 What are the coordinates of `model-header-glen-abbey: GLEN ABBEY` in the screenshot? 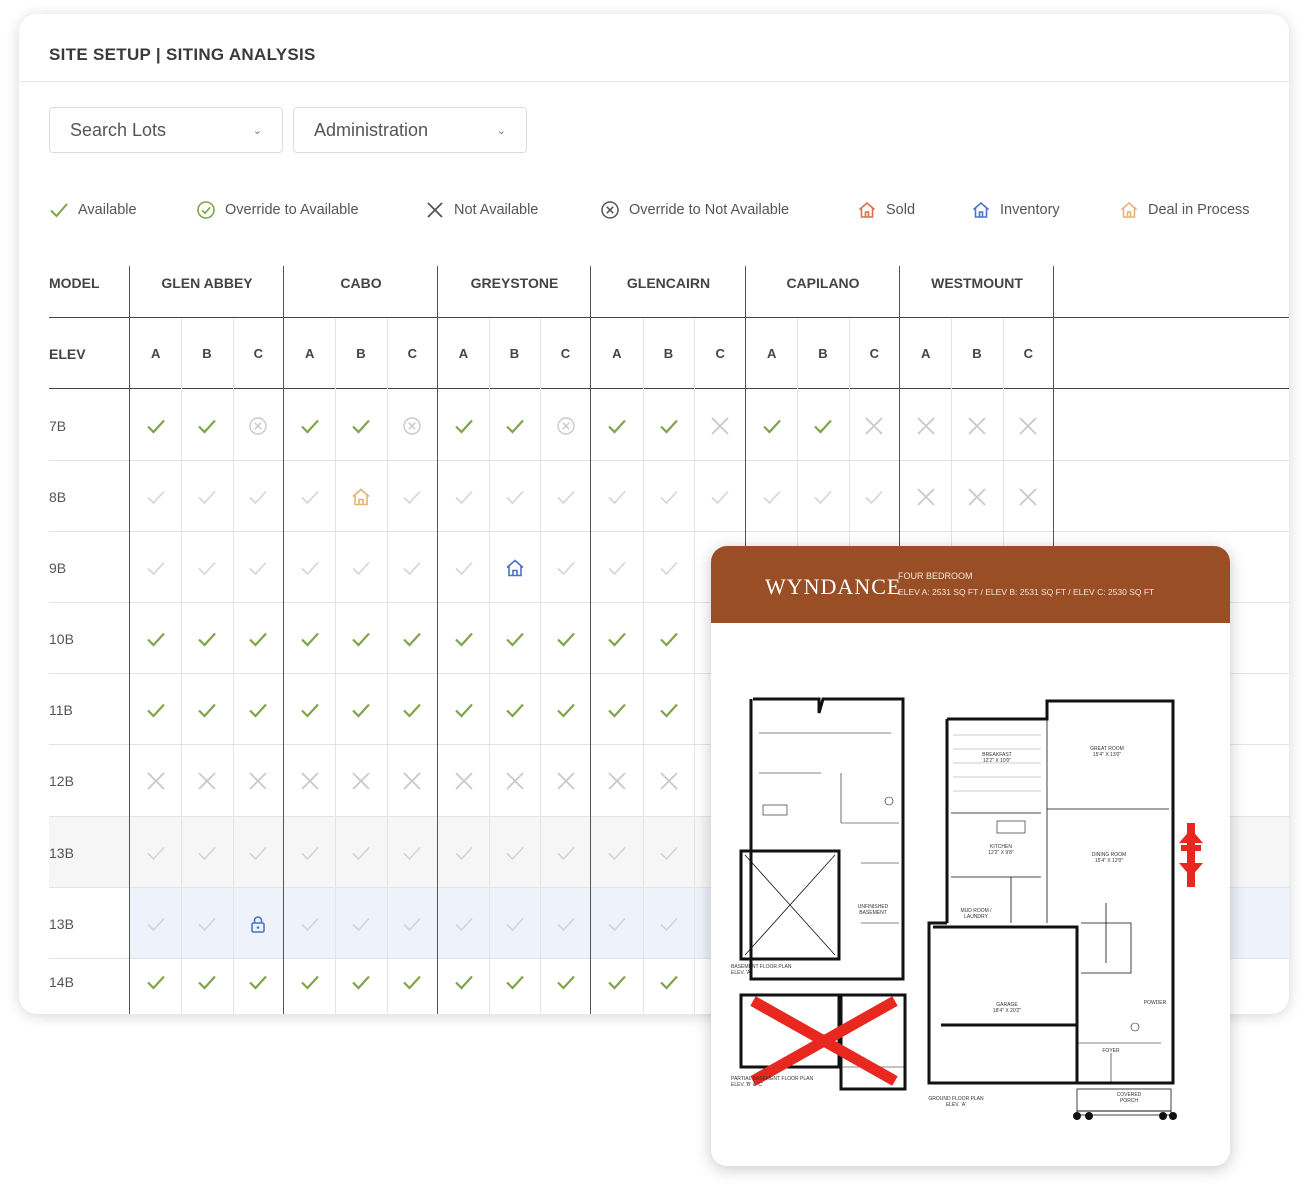 It's located at (207, 283).